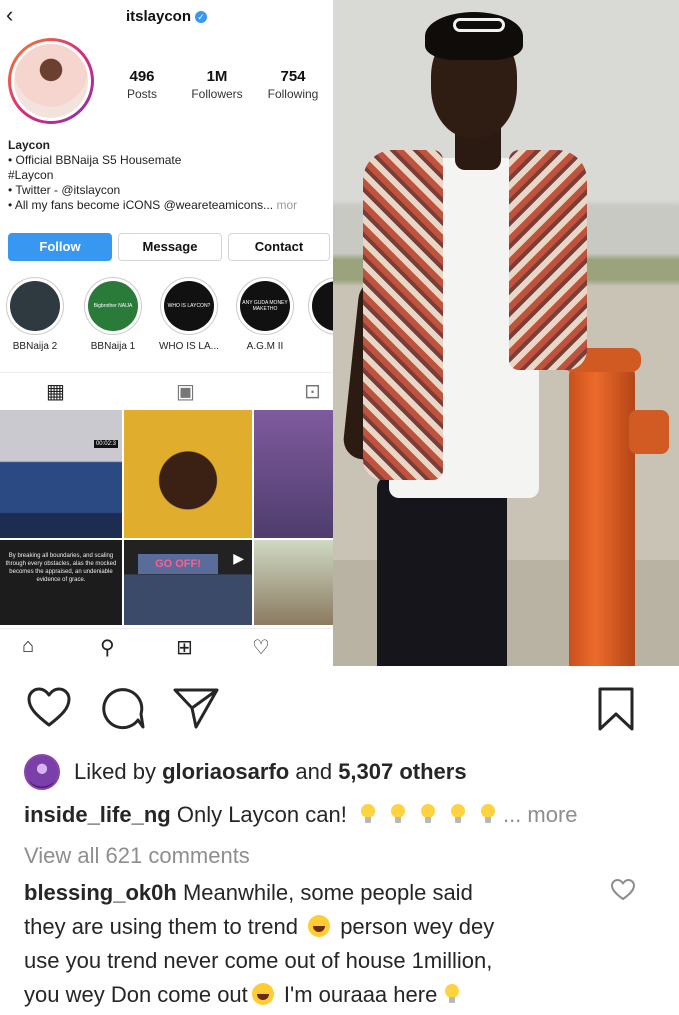 This screenshot has width=679, height=1015. I want to click on contact-button: Contact, so click(279, 247).